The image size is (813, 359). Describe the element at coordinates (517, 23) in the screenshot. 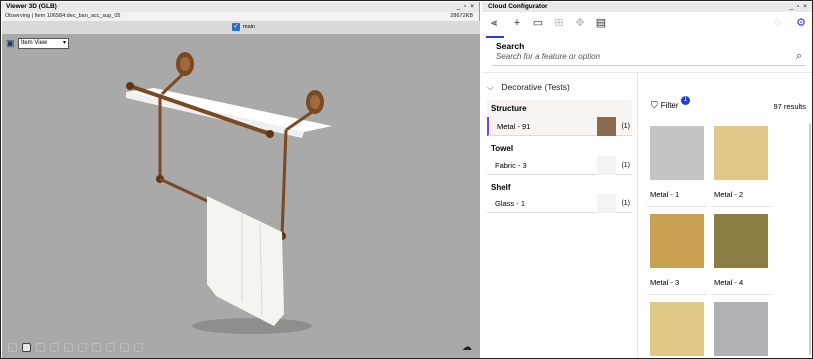

I see `plus-icon: +` at that location.